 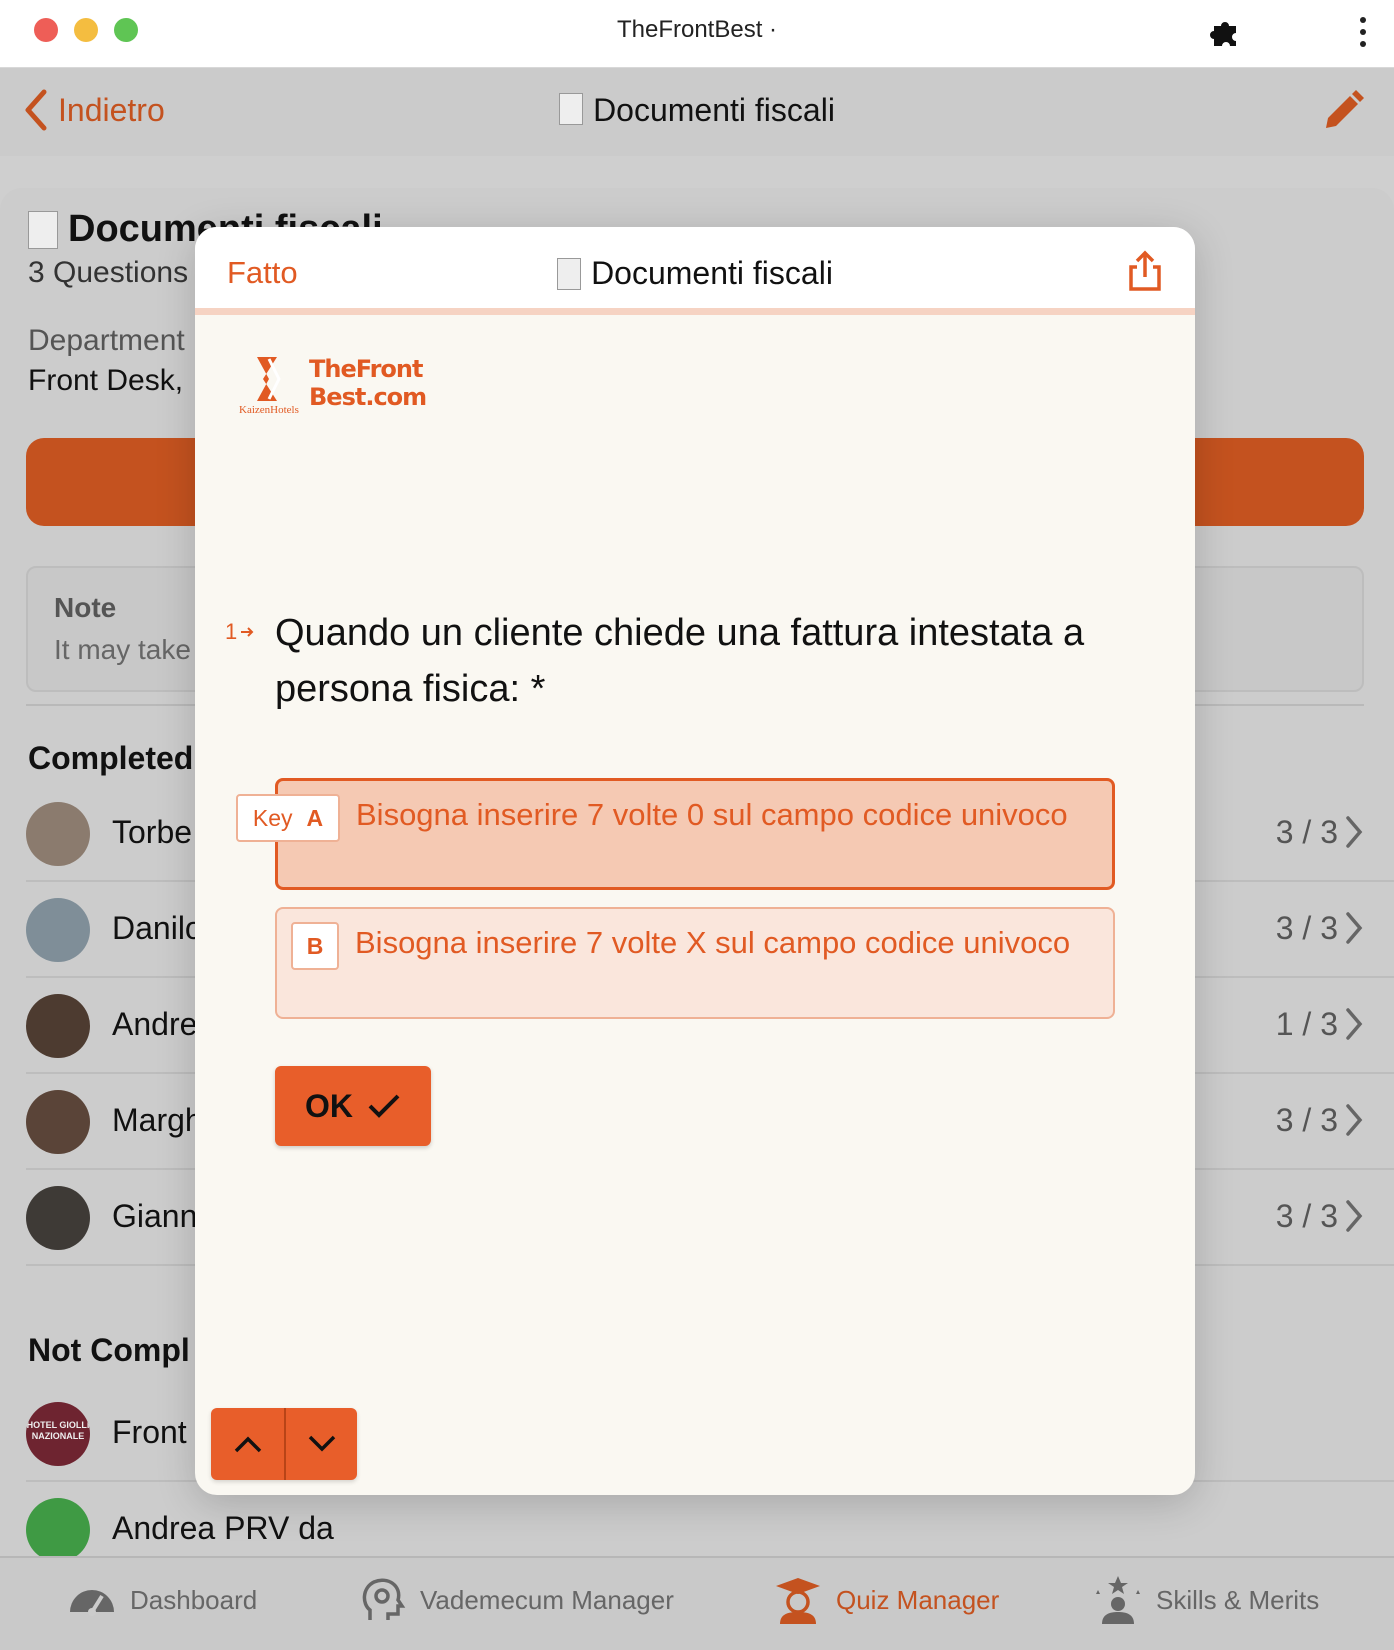 I want to click on modal-header: Fatto Documenti fiscali, so click(x=695, y=271).